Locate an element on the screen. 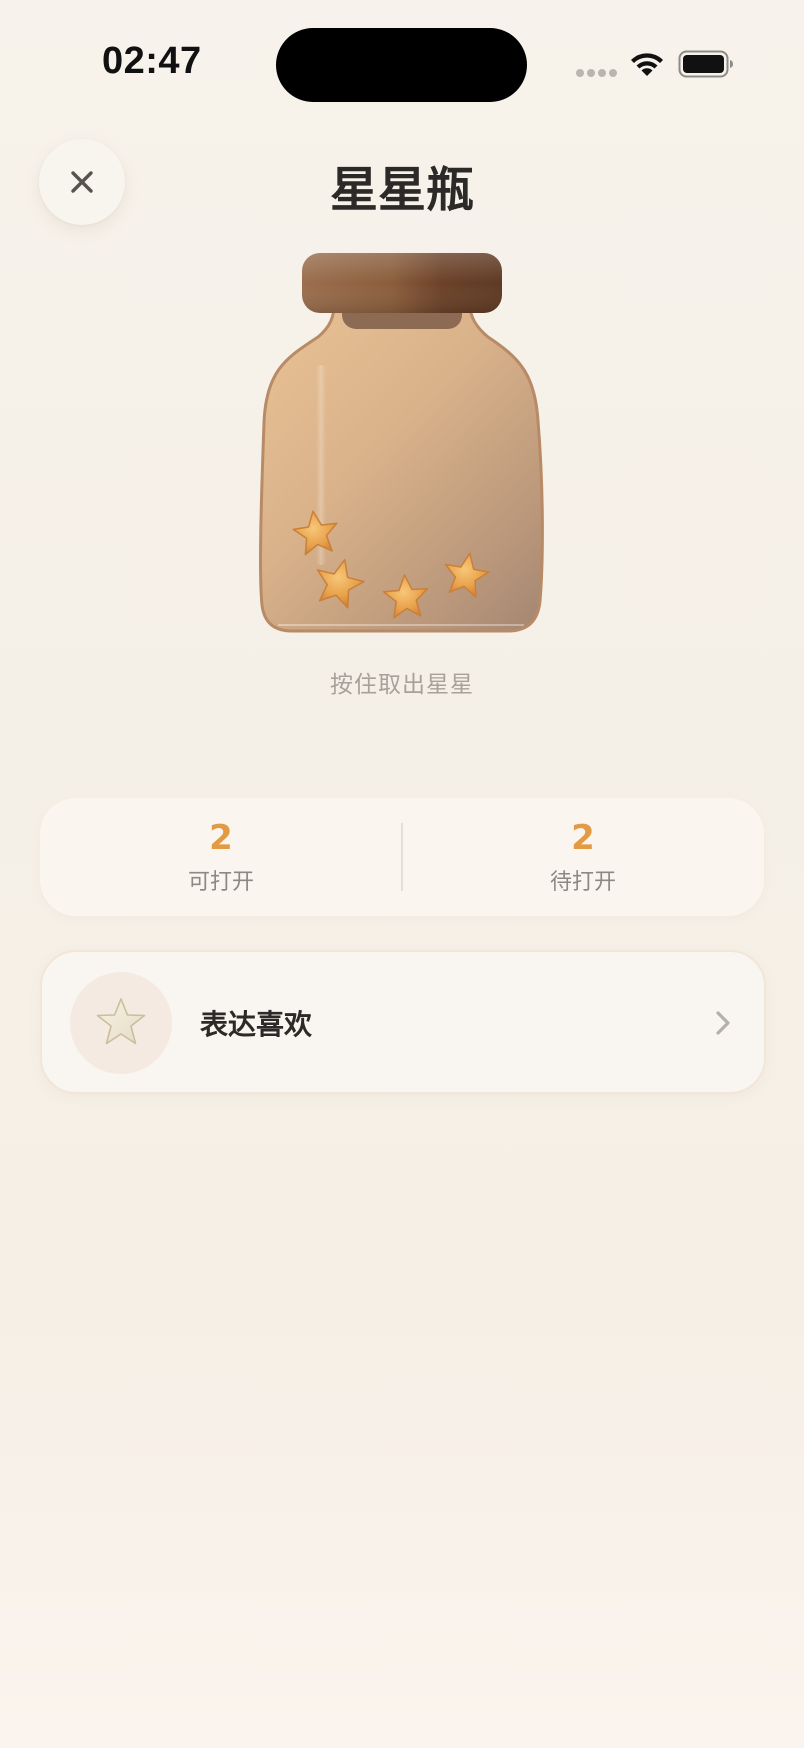 The width and height of the screenshot is (804, 1748). stat-available: 2 可打开 is located at coordinates (221, 857).